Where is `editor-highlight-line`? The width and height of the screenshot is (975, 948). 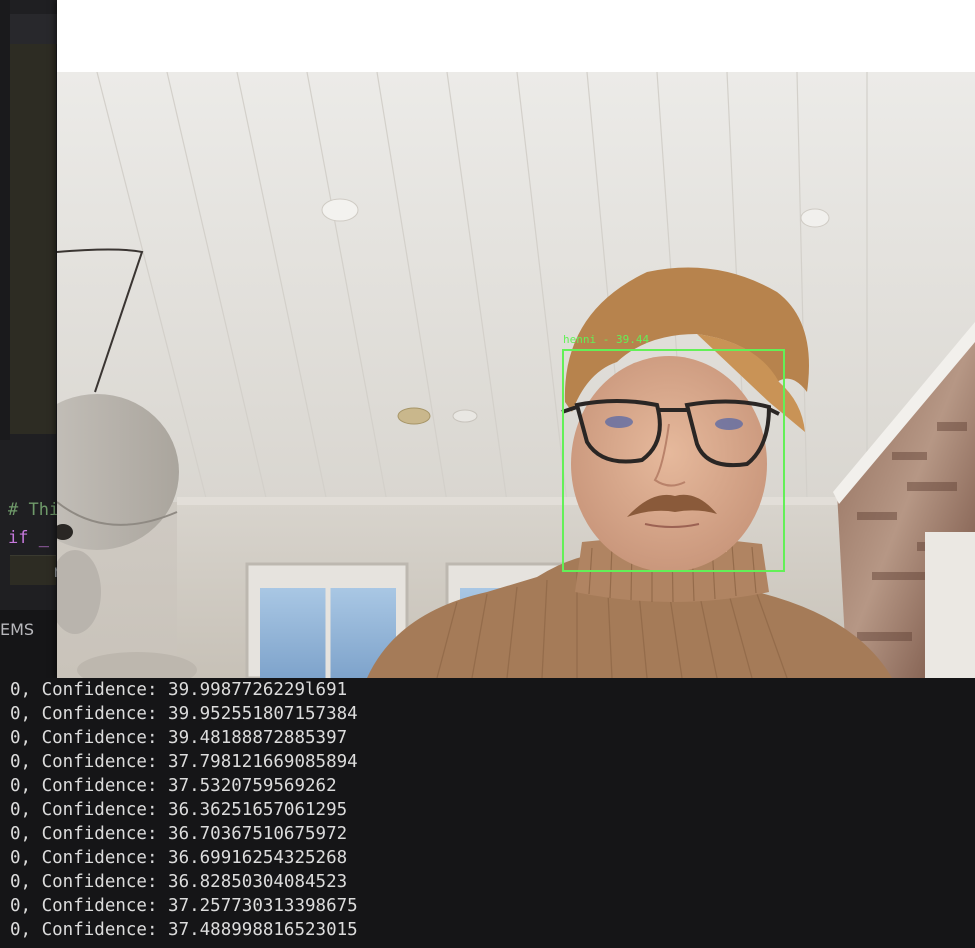 editor-highlight-line is located at coordinates (33, 570).